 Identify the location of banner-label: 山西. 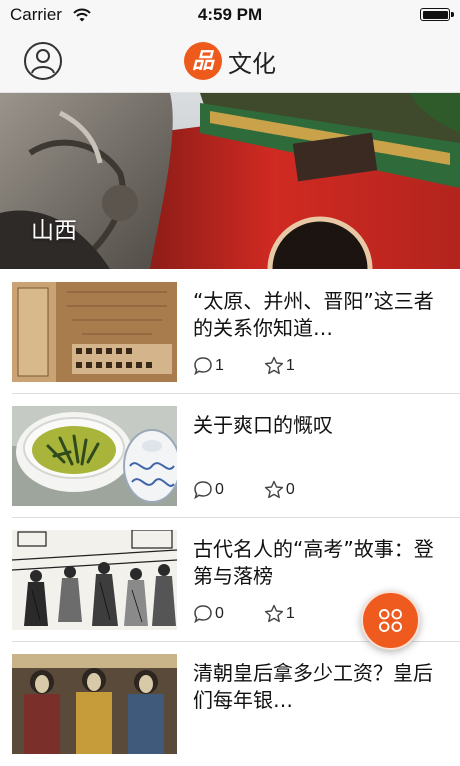
(54, 231).